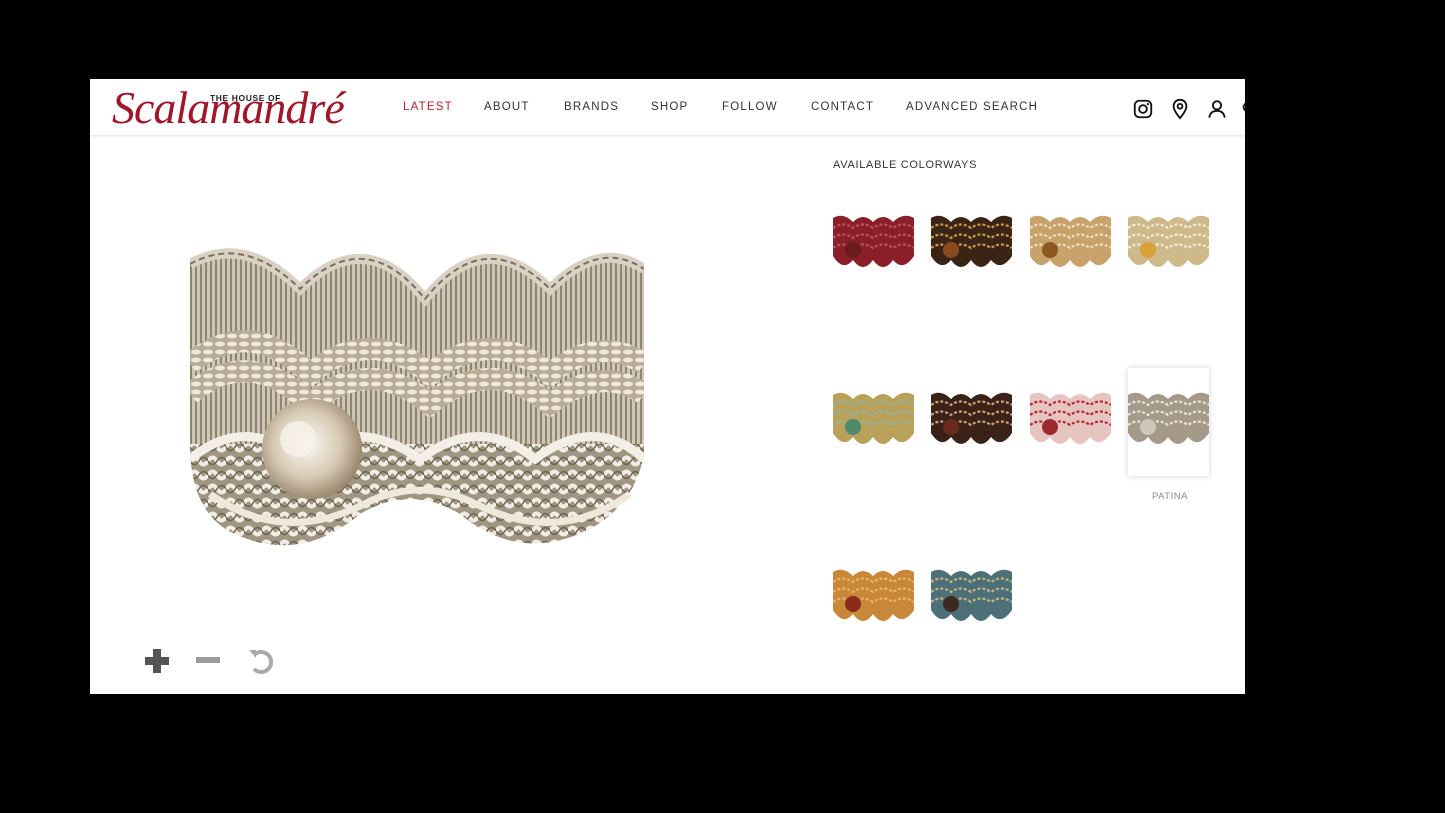 The width and height of the screenshot is (1445, 813). I want to click on nav-follow: FOLLOW, so click(750, 107).